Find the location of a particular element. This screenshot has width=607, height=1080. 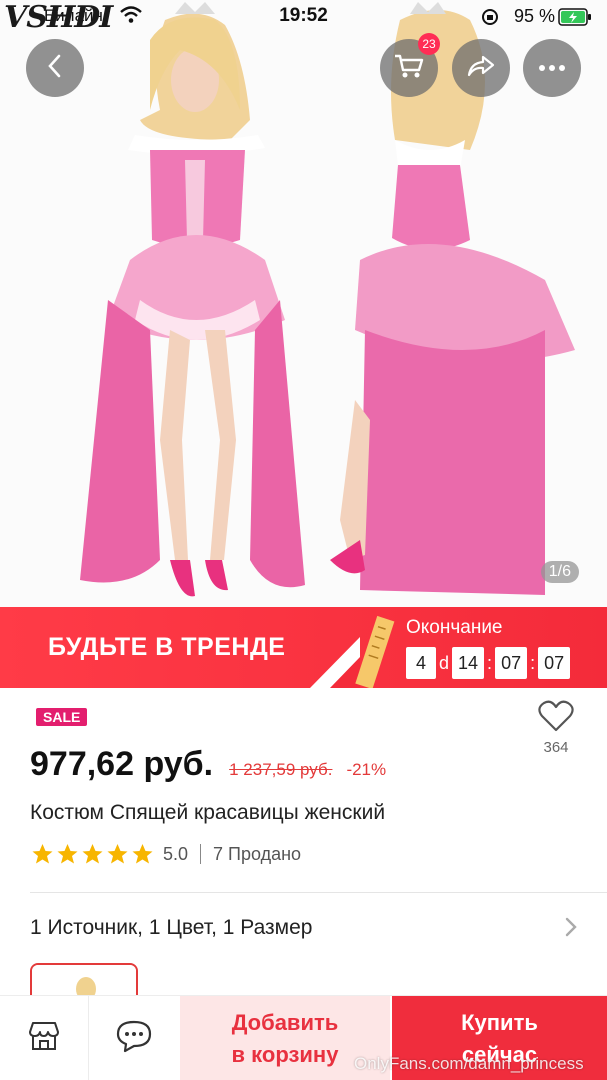

cart-button: 23 is located at coordinates (410, 65).